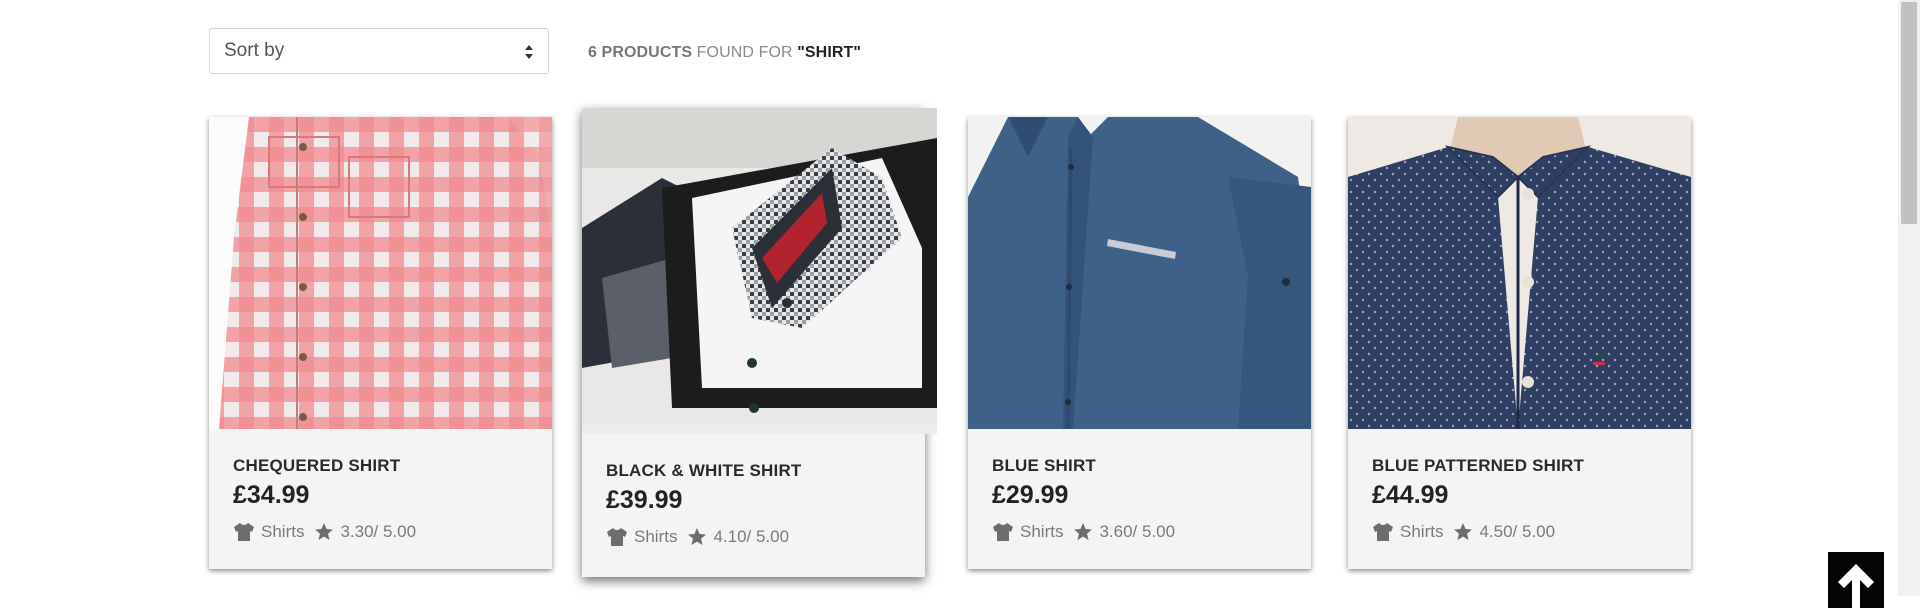 The height and width of the screenshot is (613, 1920). Describe the element at coordinates (765, 471) in the screenshot. I see `product-name: BLACK & WHITE SHIRT` at that location.